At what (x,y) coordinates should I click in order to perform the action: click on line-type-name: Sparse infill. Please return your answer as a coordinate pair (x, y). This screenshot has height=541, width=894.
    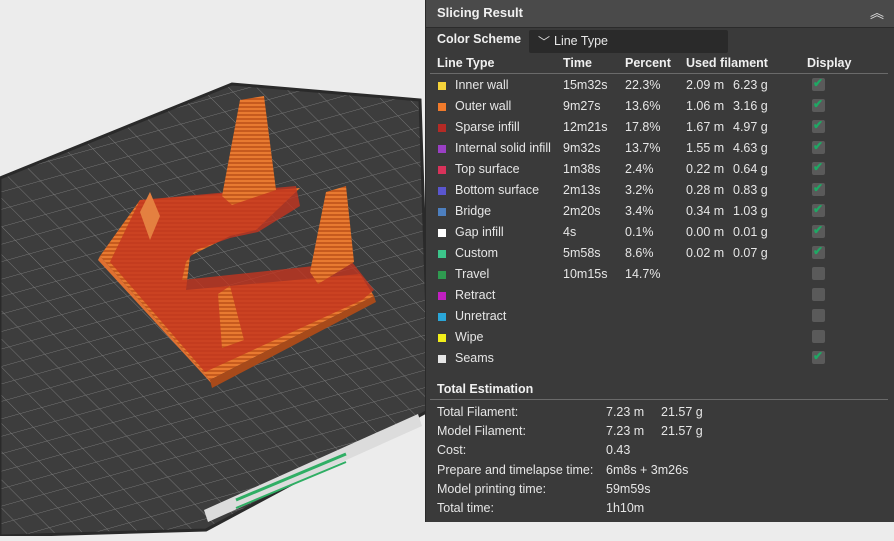
    Looking at the image, I should click on (487, 127).